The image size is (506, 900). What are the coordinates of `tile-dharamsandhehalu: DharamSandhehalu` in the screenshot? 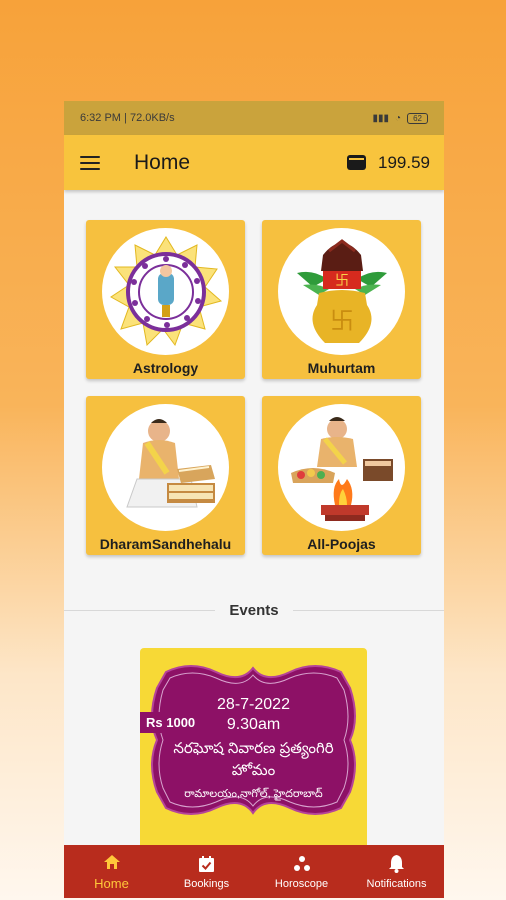 It's located at (165, 475).